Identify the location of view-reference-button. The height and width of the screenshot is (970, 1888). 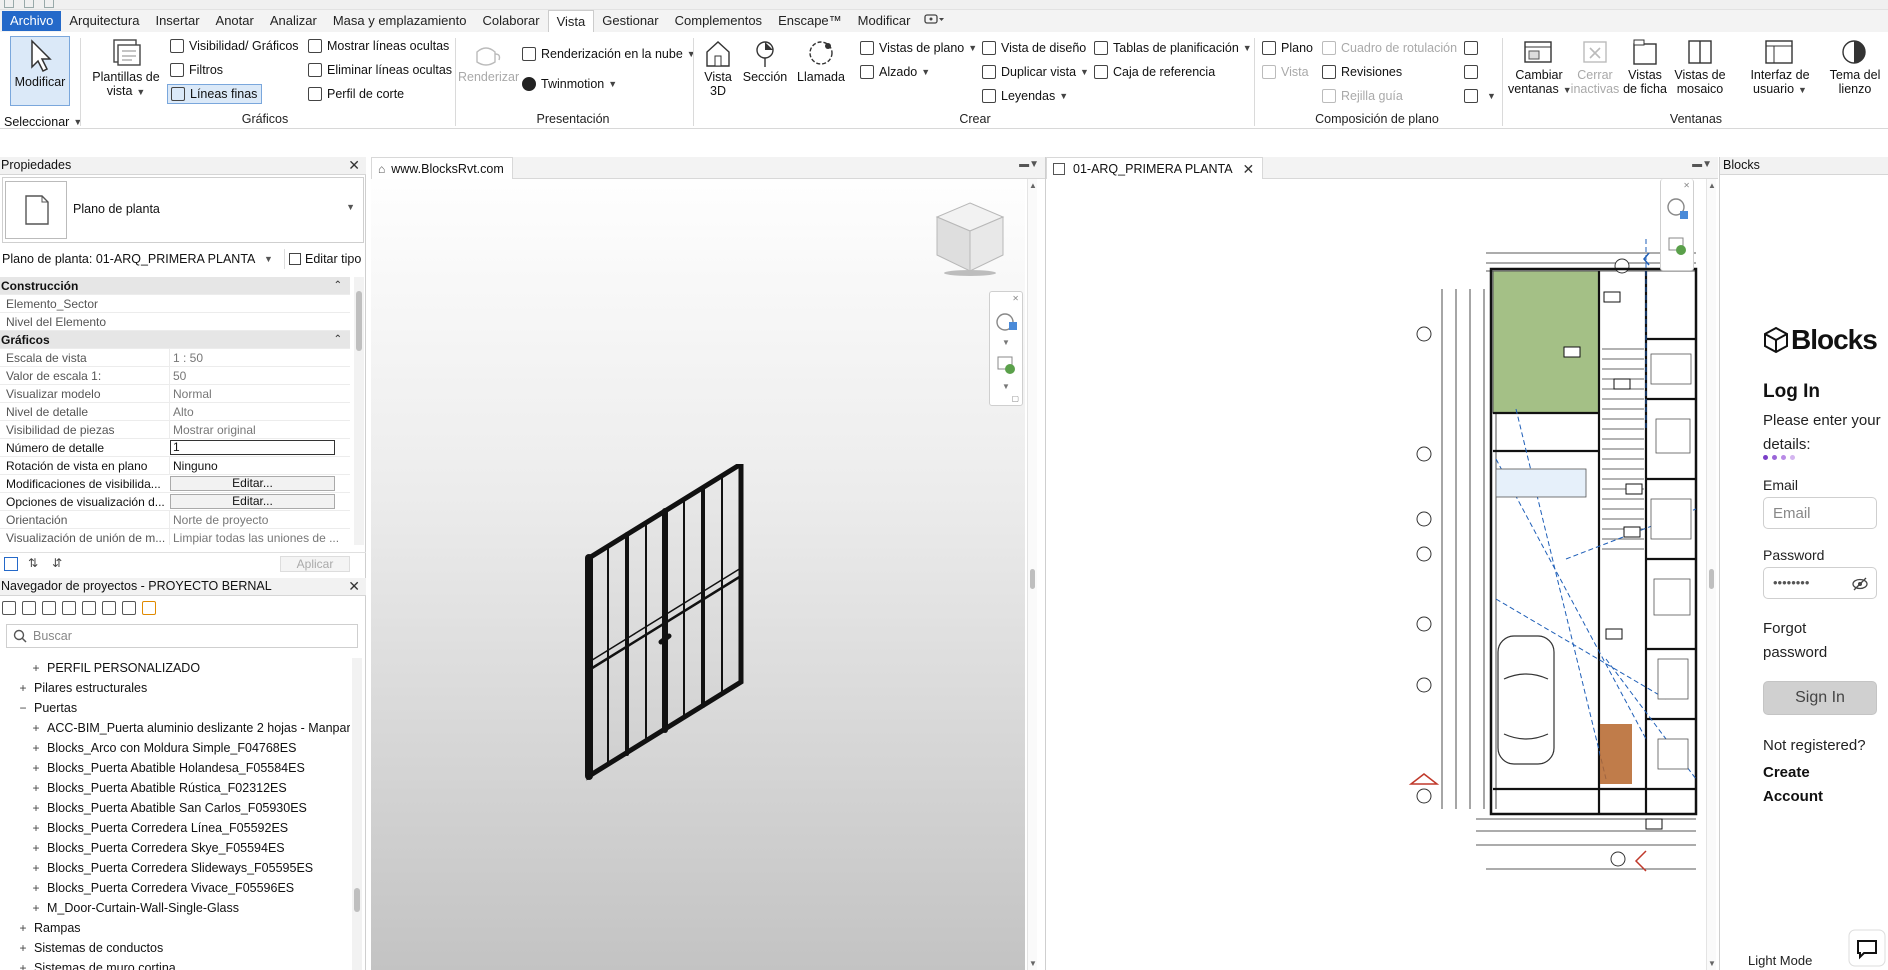
(1473, 72).